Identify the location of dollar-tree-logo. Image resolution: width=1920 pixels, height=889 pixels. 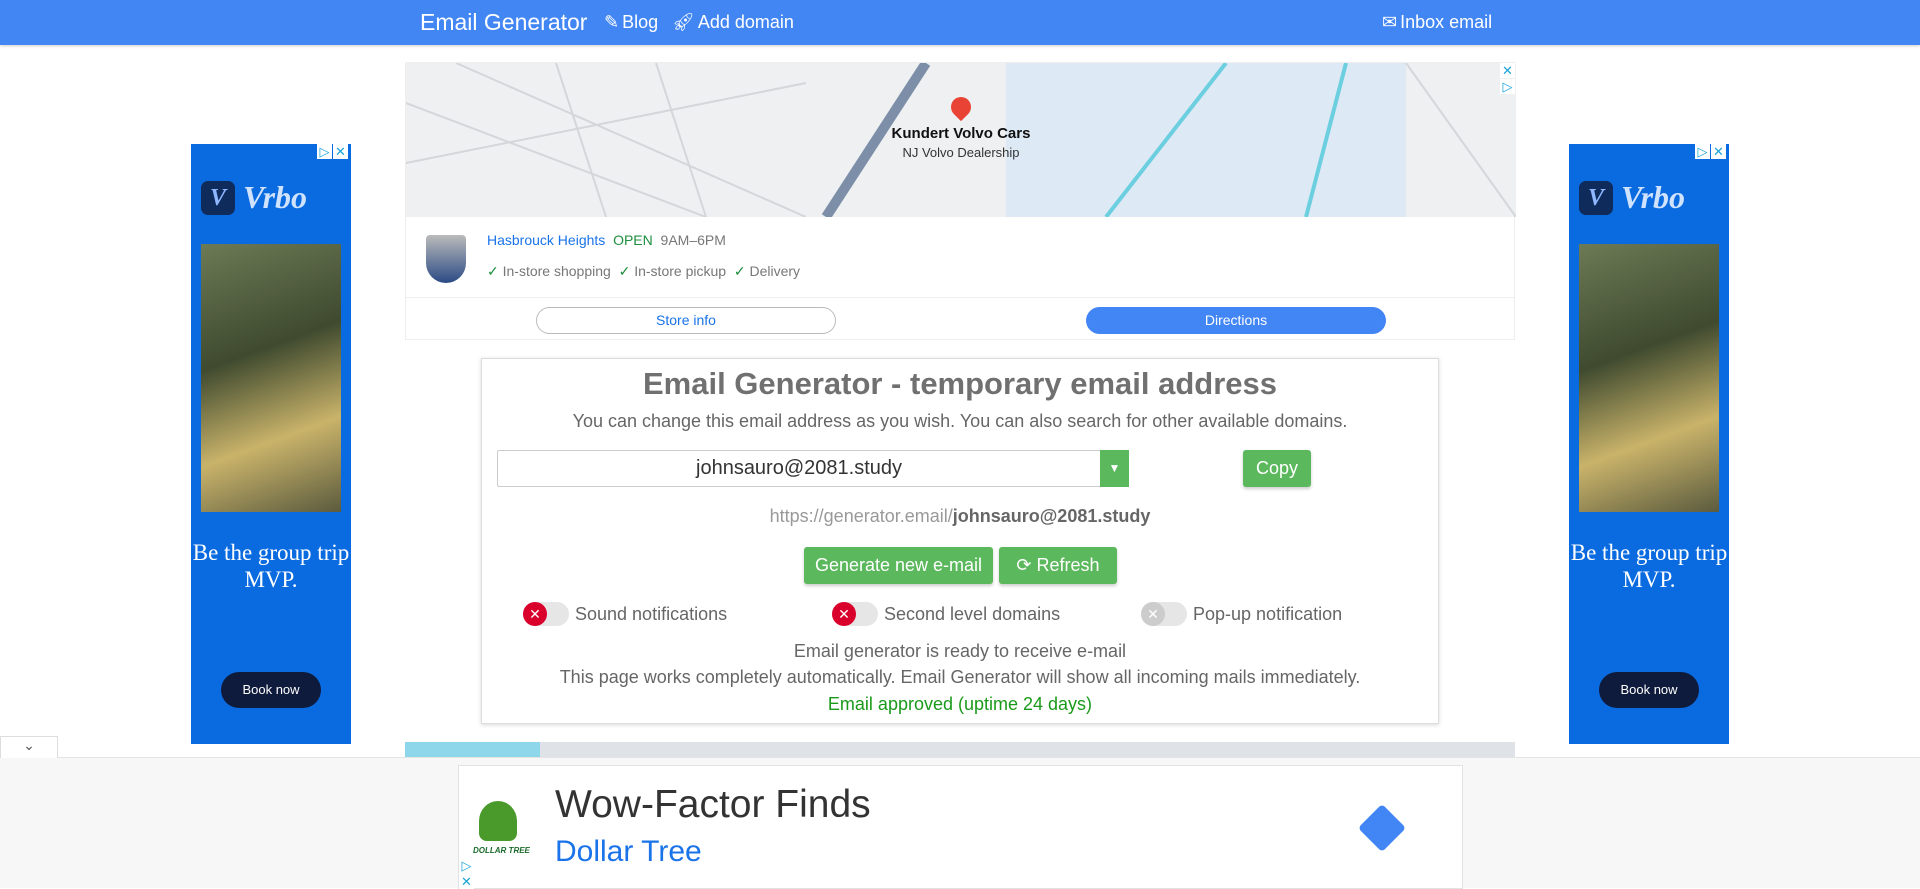
(498, 821).